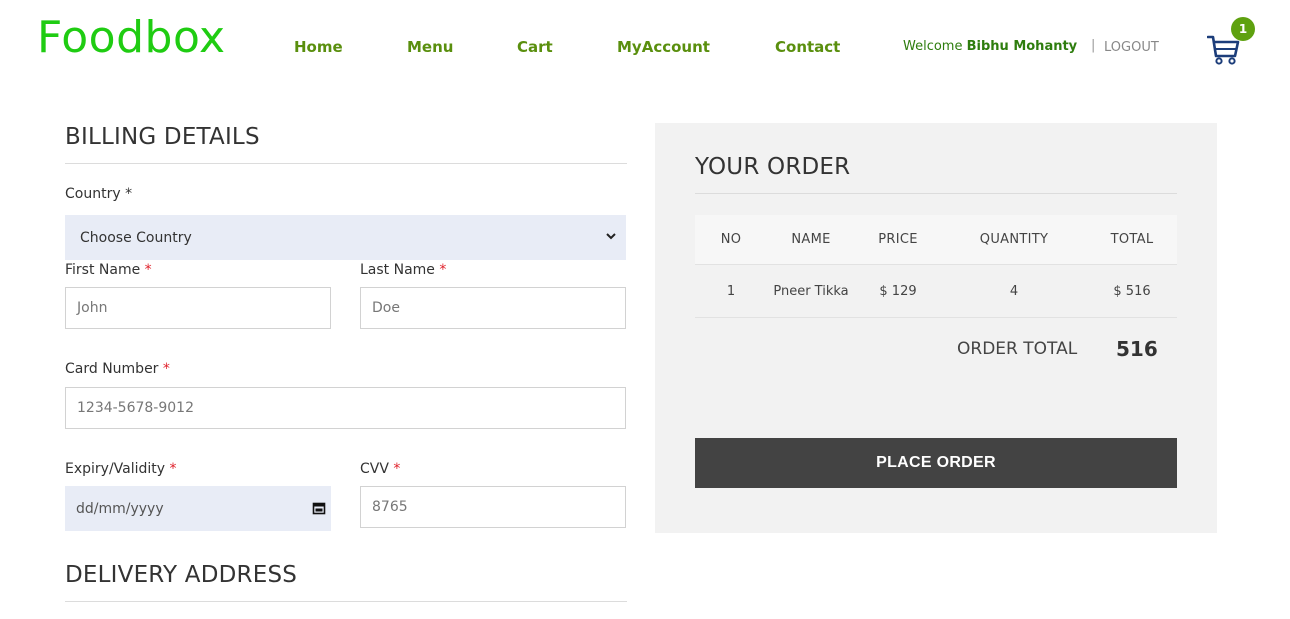  Describe the element at coordinates (1137, 349) in the screenshot. I see `order-total-value: 516` at that location.